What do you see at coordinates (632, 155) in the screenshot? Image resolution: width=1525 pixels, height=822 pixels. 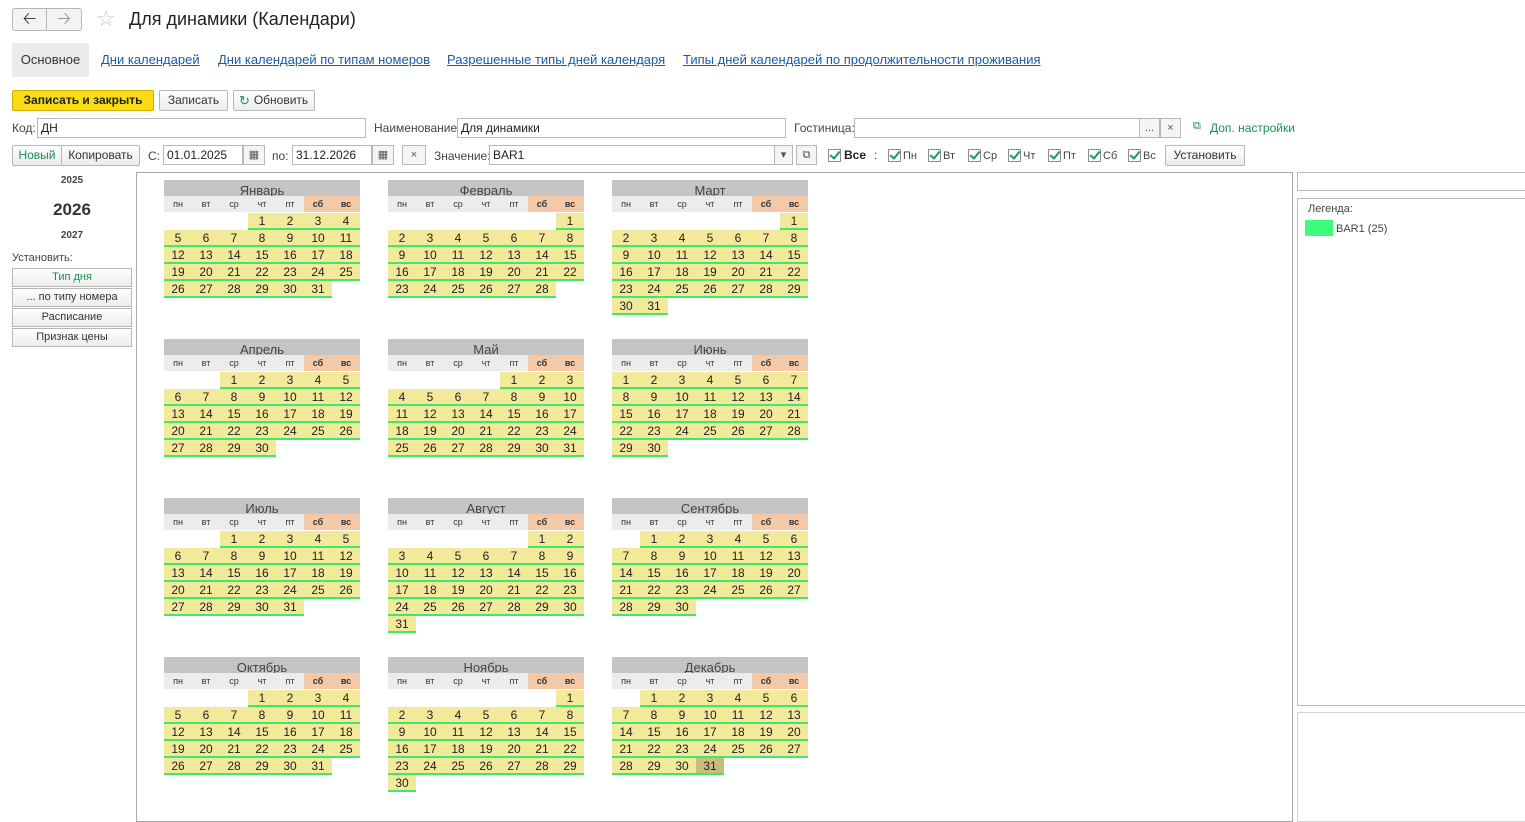 I see `value-field: BAR1` at bounding box center [632, 155].